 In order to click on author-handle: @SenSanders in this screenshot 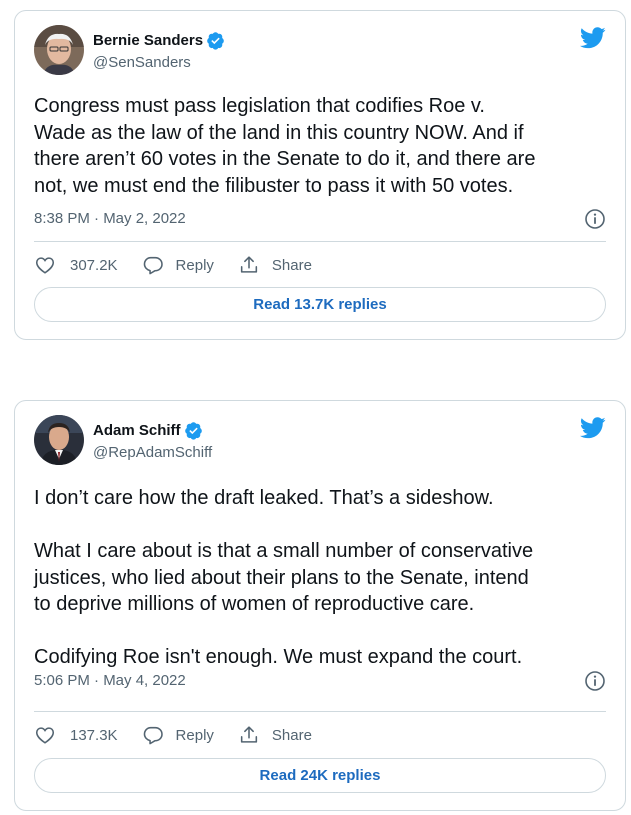, I will do `click(142, 62)`.